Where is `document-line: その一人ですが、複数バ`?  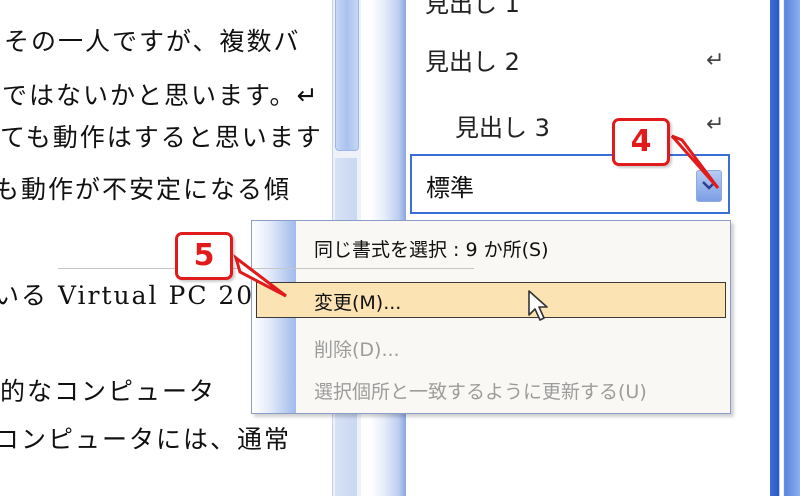 document-line: その一人ですが、複数バ is located at coordinates (152, 41).